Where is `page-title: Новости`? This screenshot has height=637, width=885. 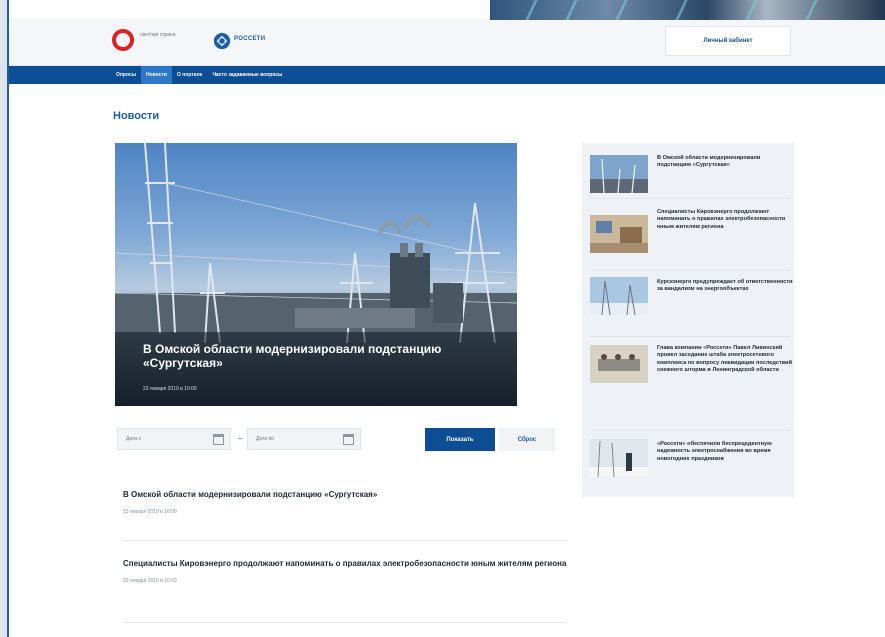
page-title: Новости is located at coordinates (136, 116).